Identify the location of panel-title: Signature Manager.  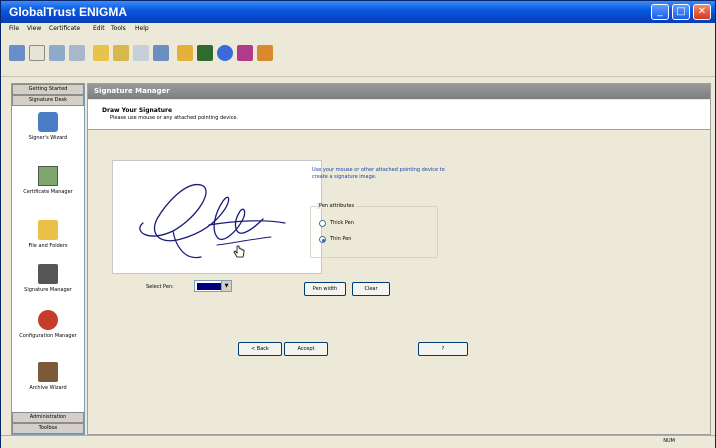
(399, 91).